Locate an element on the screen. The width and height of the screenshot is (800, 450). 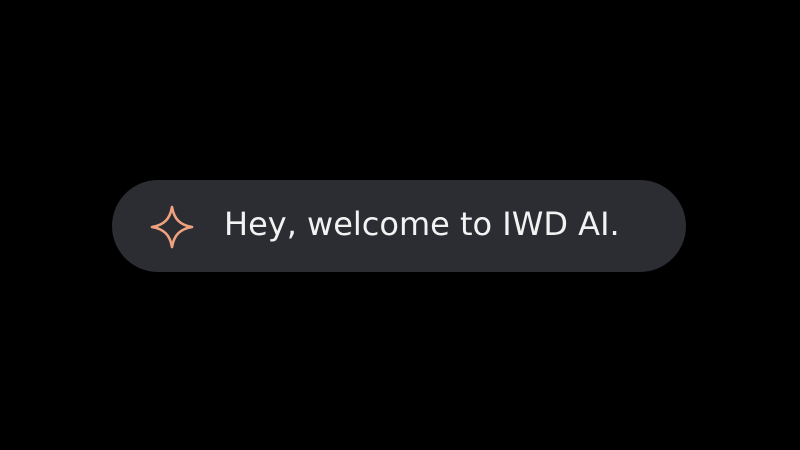
sparkle-icon is located at coordinates (172, 227).